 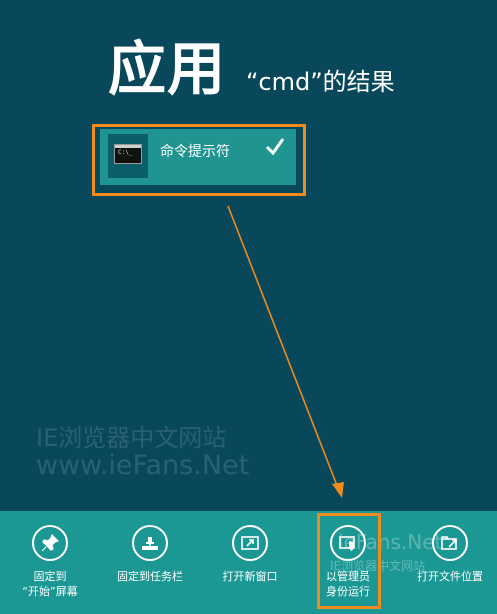 I want to click on app-icon-container: C:\_, so click(x=128, y=156).